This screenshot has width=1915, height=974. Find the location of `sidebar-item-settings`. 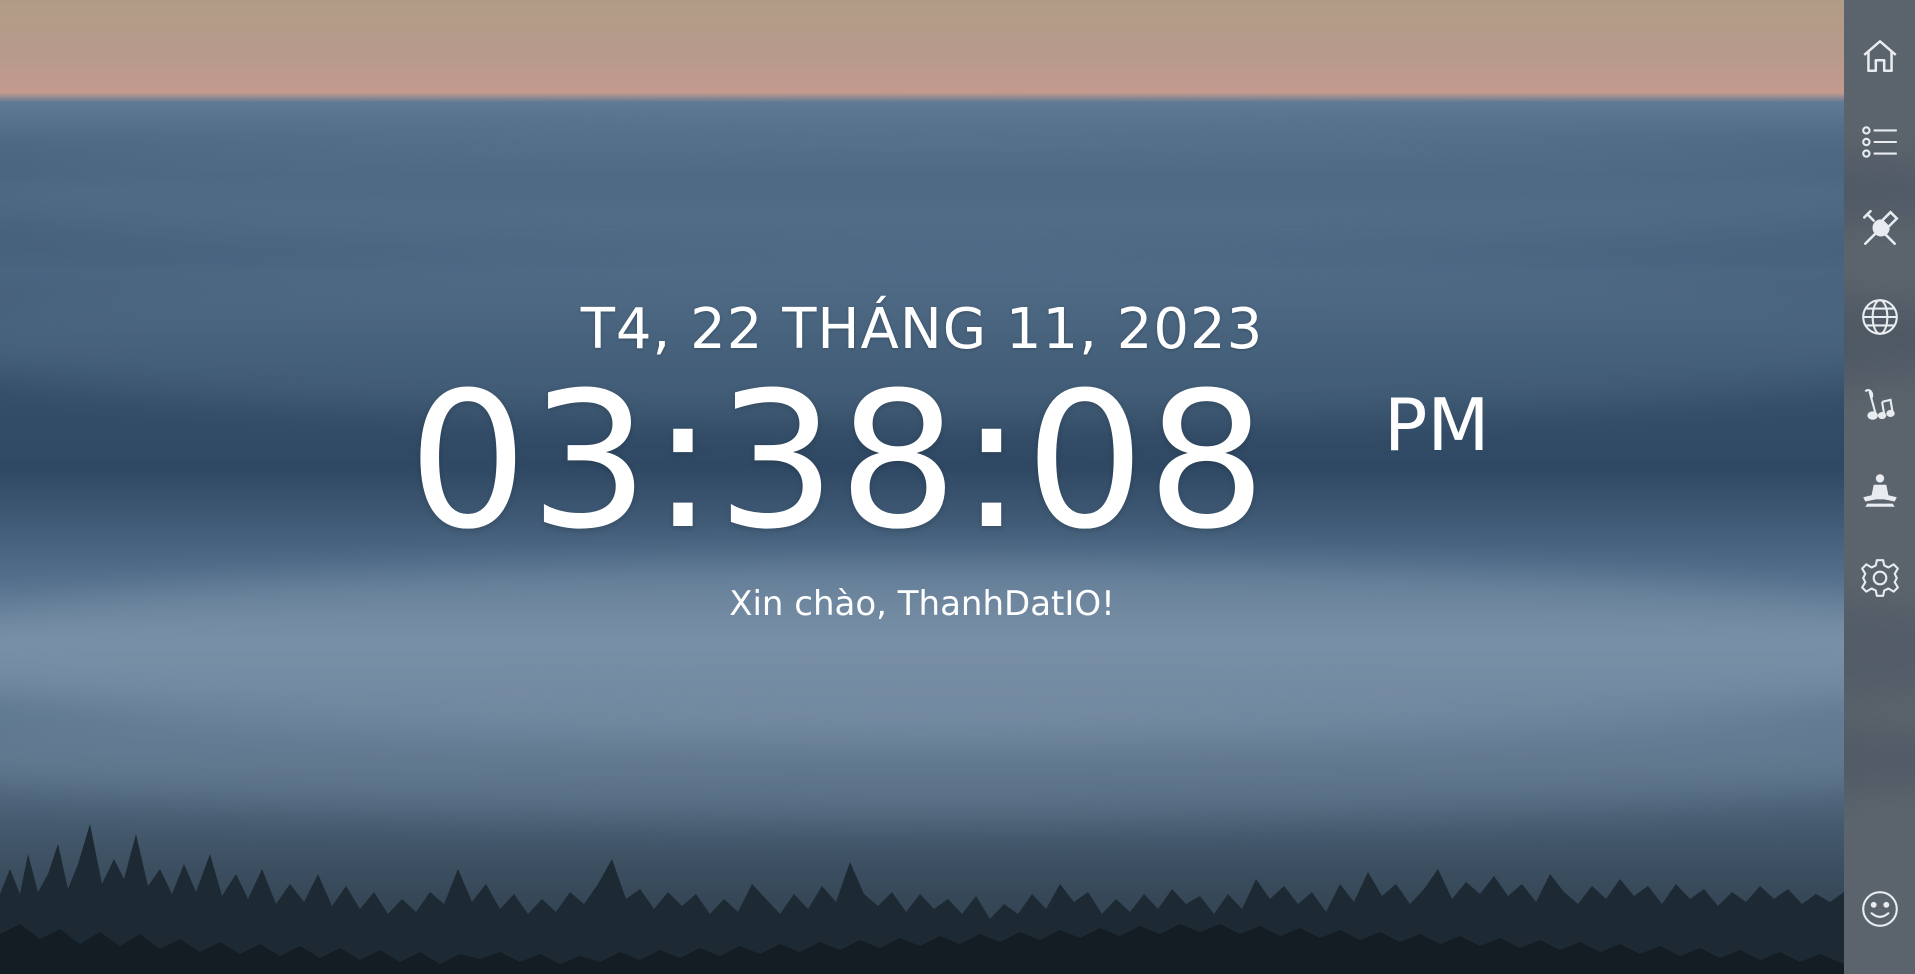

sidebar-item-settings is located at coordinates (1879, 578).